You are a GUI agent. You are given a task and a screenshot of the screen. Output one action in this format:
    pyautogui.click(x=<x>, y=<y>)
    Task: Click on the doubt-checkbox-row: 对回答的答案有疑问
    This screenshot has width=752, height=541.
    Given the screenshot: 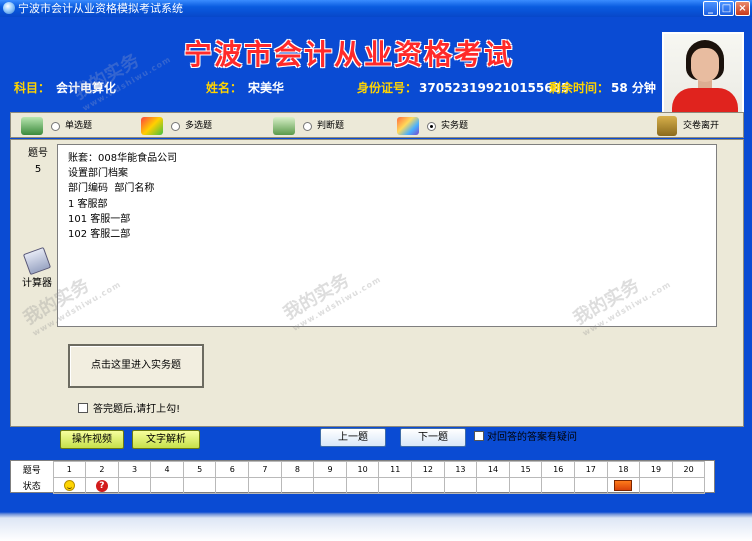 What is the action you would take?
    pyautogui.click(x=525, y=438)
    